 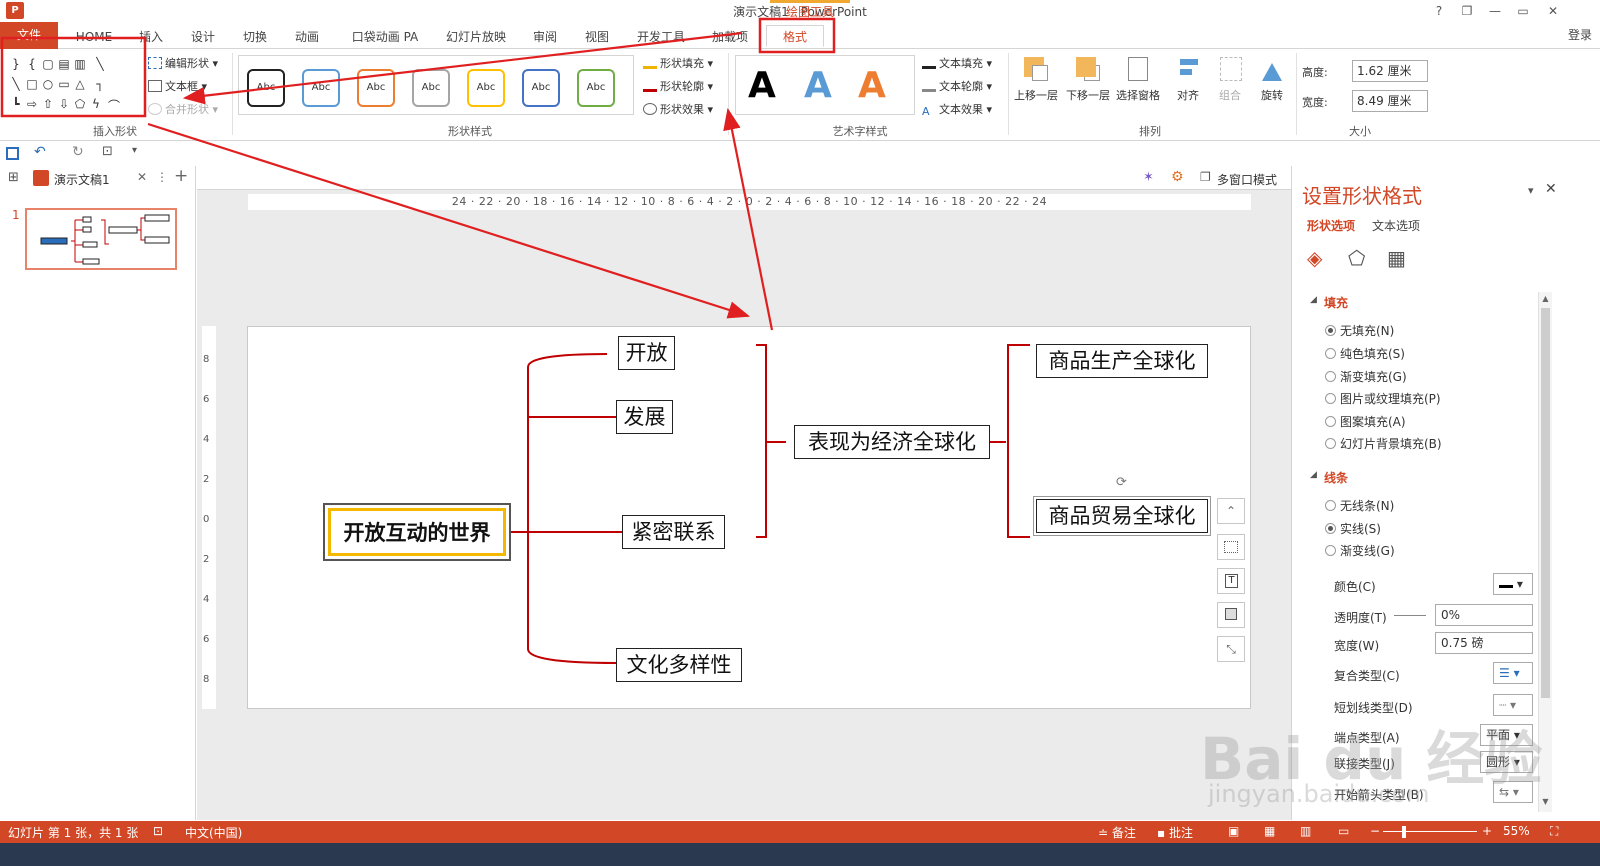 What do you see at coordinates (13, 177) in the screenshot?
I see `file-icon: ⊞` at bounding box center [13, 177].